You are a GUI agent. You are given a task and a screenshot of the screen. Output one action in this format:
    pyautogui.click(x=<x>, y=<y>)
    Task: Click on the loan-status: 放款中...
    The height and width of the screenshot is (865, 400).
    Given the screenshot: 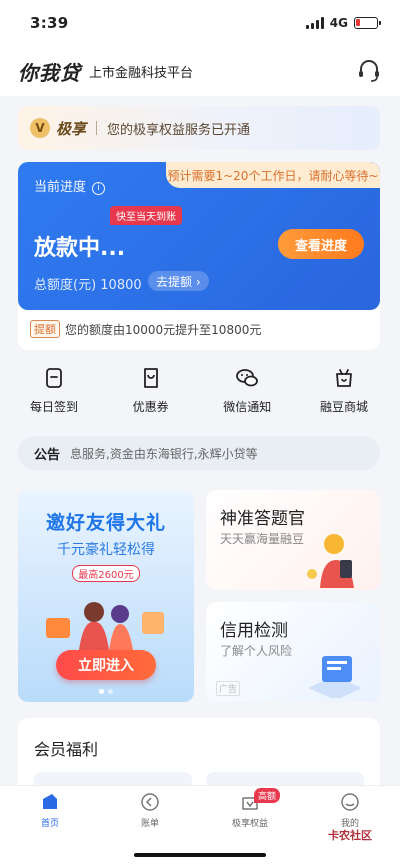 What is the action you would take?
    pyautogui.click(x=80, y=248)
    